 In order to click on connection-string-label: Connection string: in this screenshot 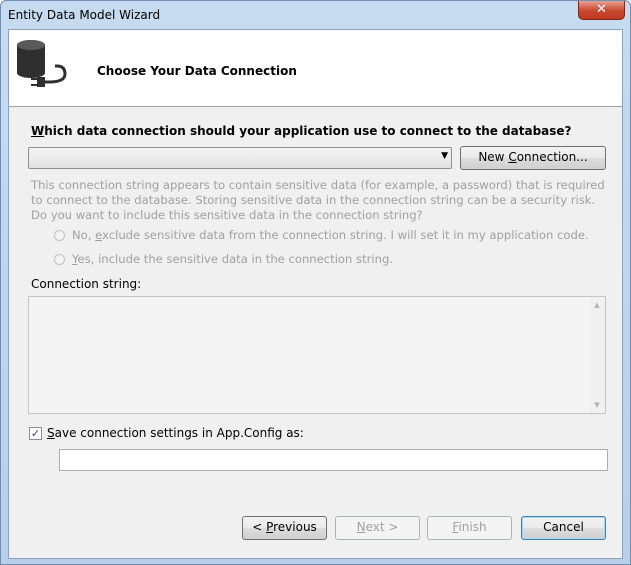, I will do `click(86, 284)`.